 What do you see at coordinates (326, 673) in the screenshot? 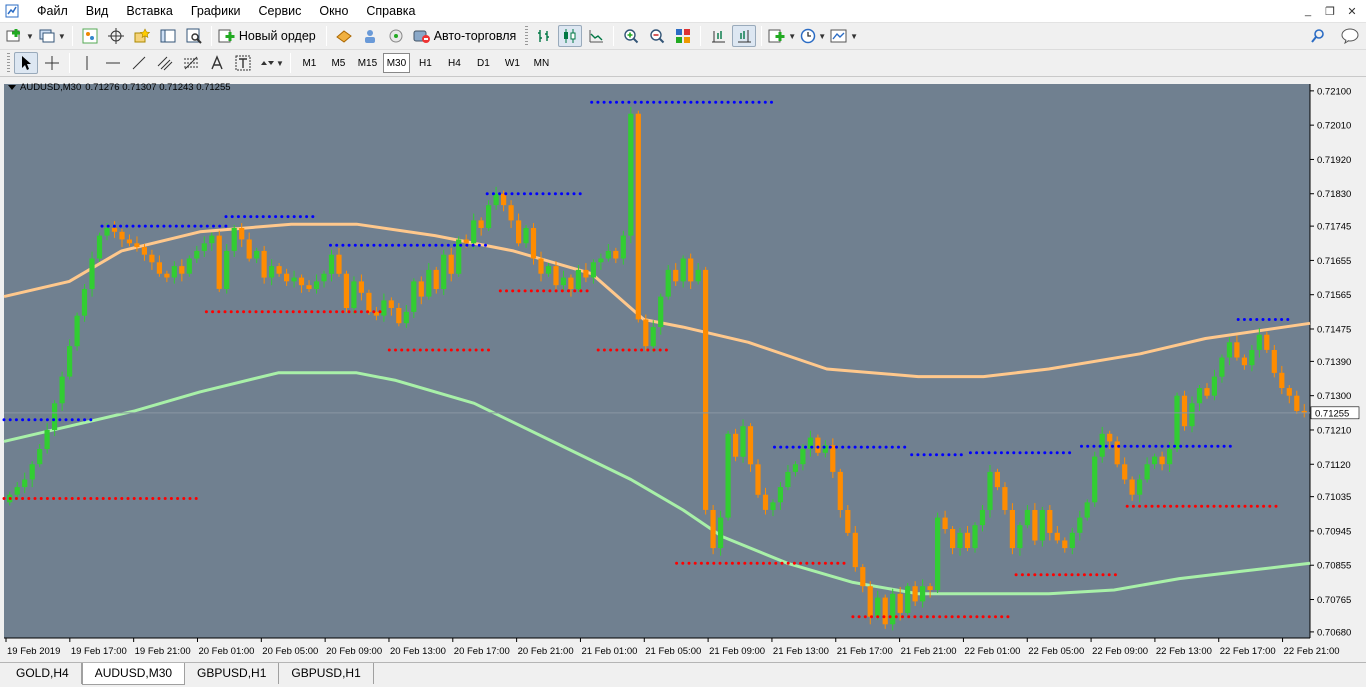
I see `tab-gbpusd-h1-2: GBPUSD,H1` at bounding box center [326, 673].